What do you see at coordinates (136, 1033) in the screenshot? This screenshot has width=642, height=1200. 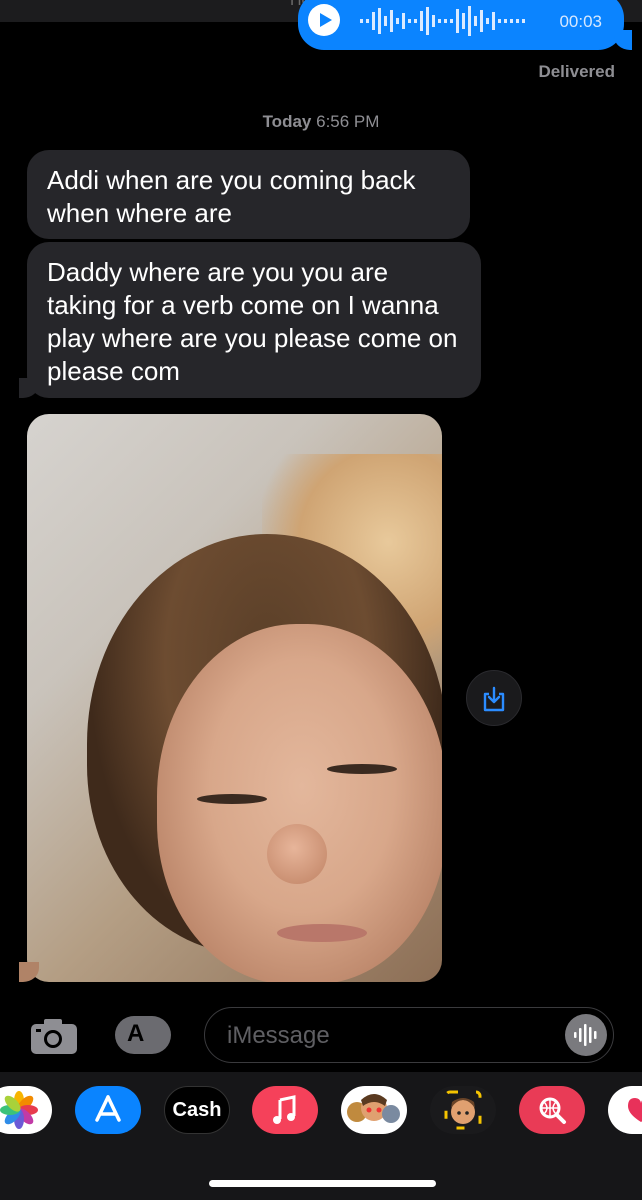 I see `app-store-icon: A` at bounding box center [136, 1033].